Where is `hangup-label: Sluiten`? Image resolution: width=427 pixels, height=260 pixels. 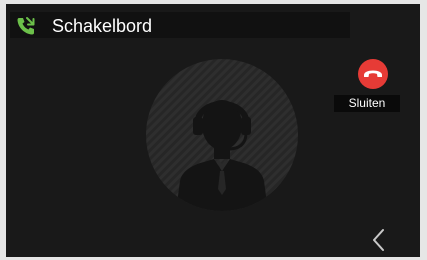 hangup-label: Sluiten is located at coordinates (367, 103).